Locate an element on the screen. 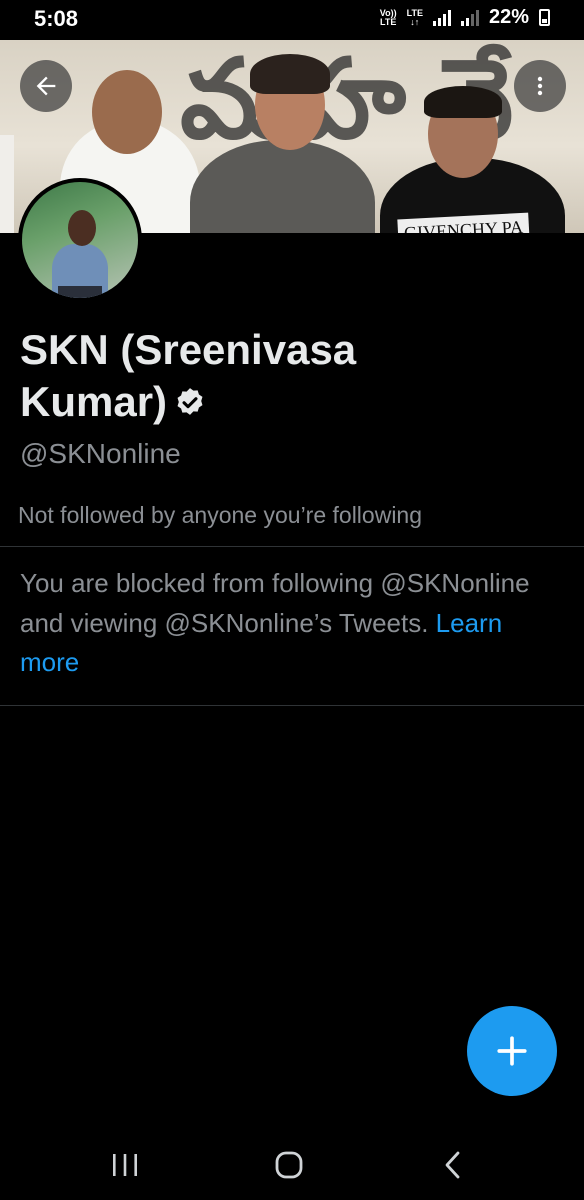  back-icon is located at coordinates (452, 1165).